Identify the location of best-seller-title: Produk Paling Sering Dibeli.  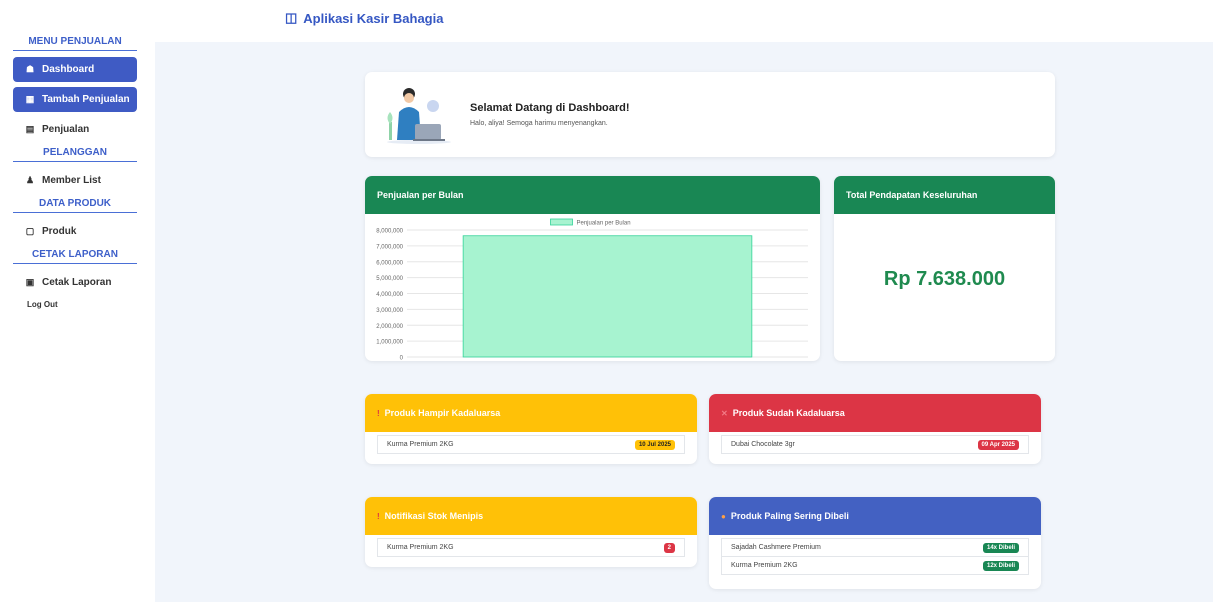
(789, 516).